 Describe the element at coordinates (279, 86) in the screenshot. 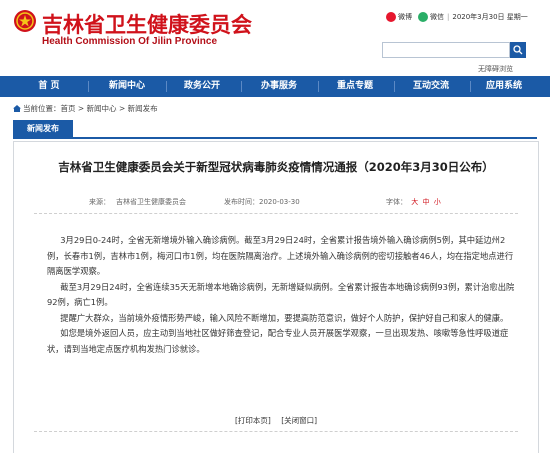

I see `nav-item-services: 办事服务` at that location.